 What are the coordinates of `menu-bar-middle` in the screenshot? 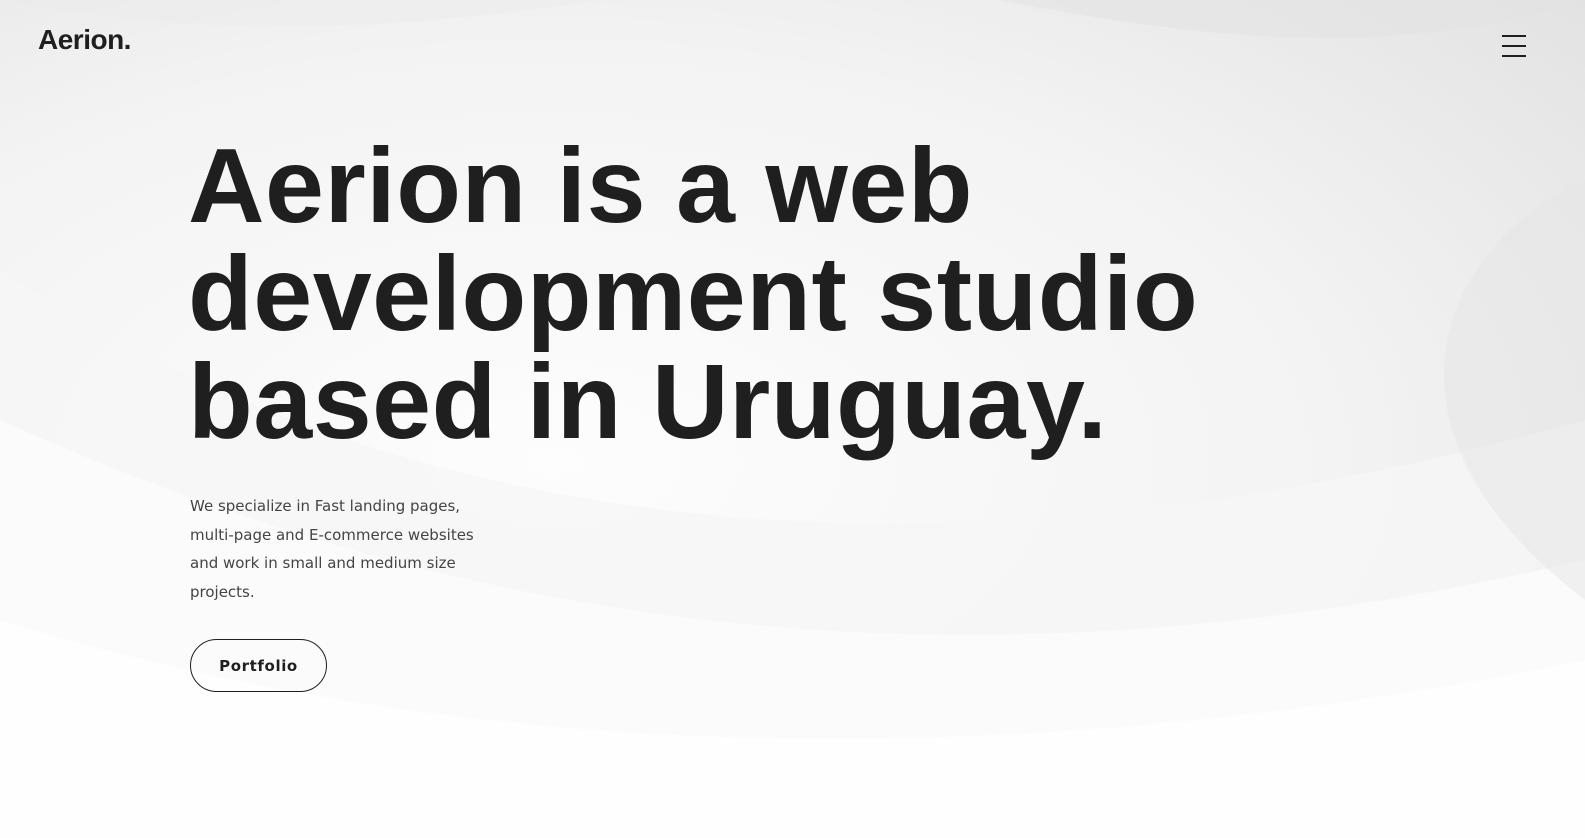 It's located at (1514, 46).